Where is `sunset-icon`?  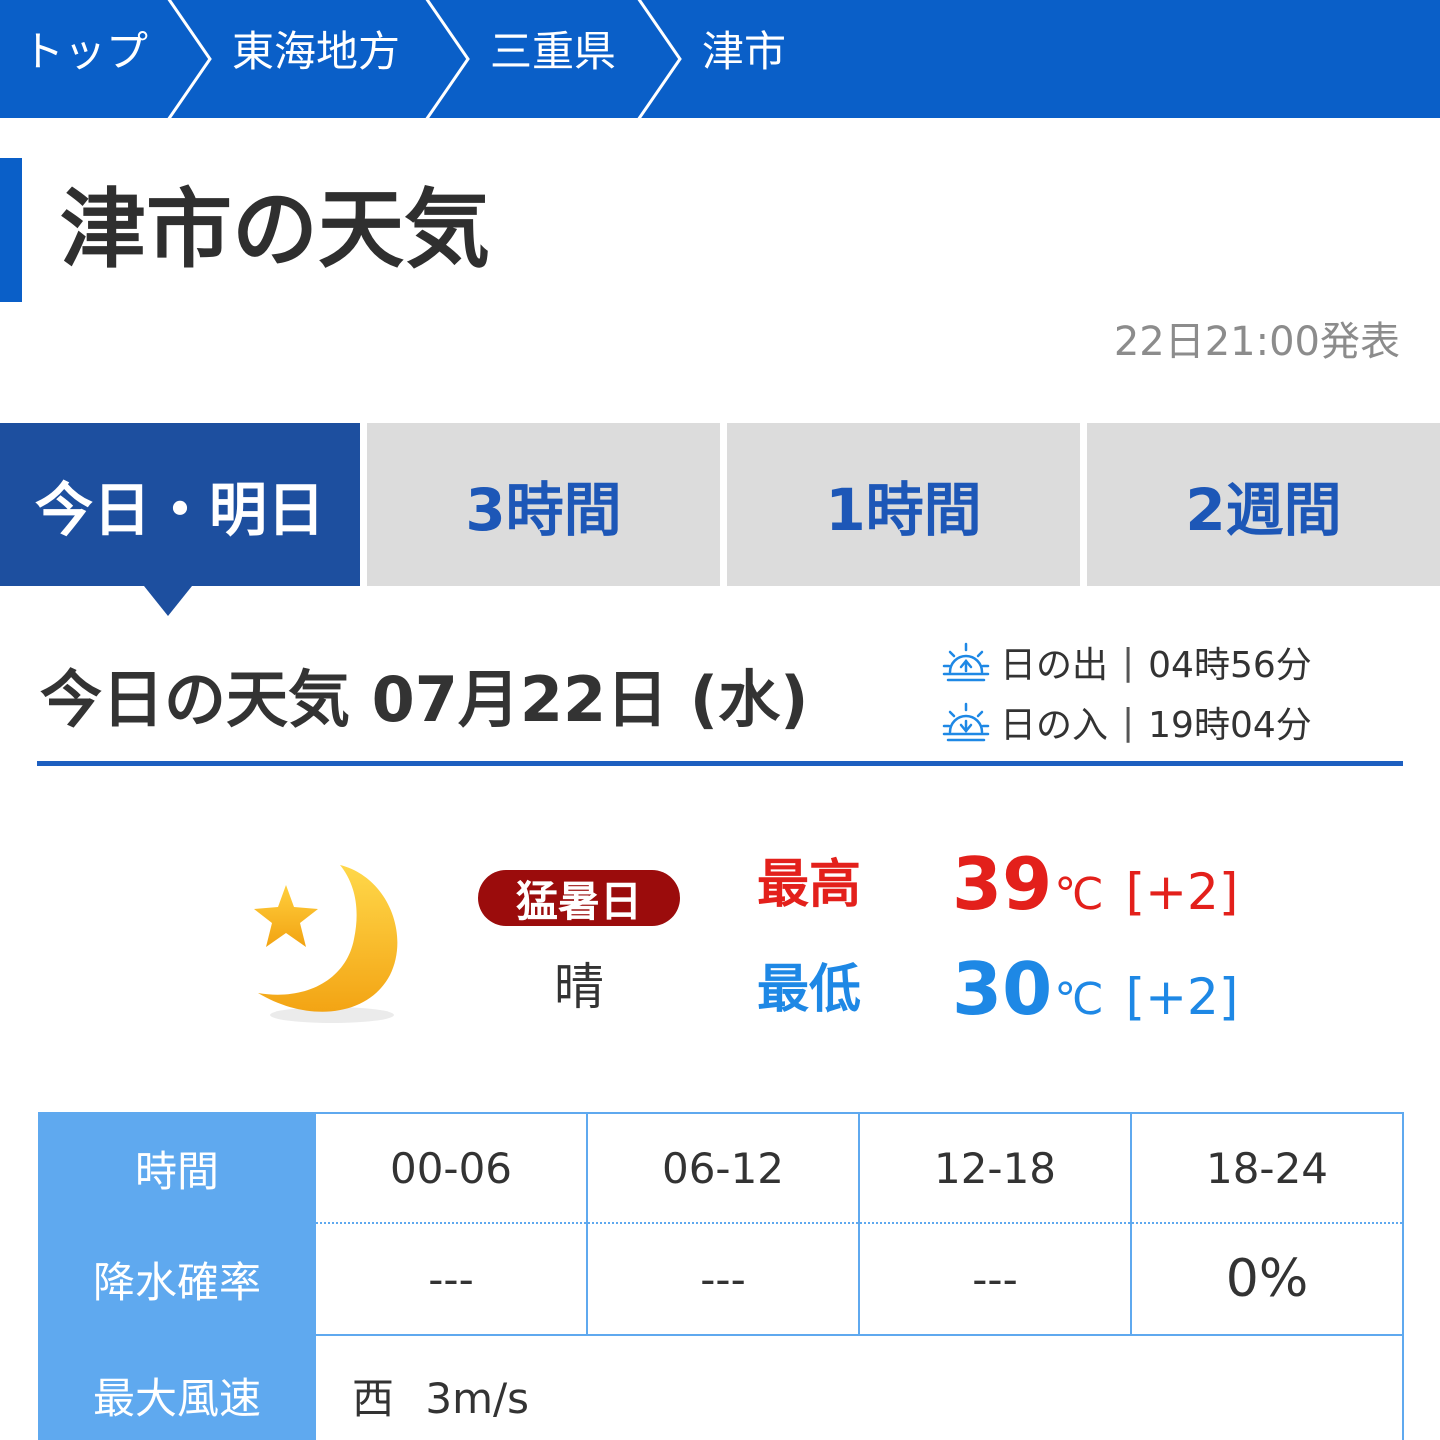 sunset-icon is located at coordinates (966, 722).